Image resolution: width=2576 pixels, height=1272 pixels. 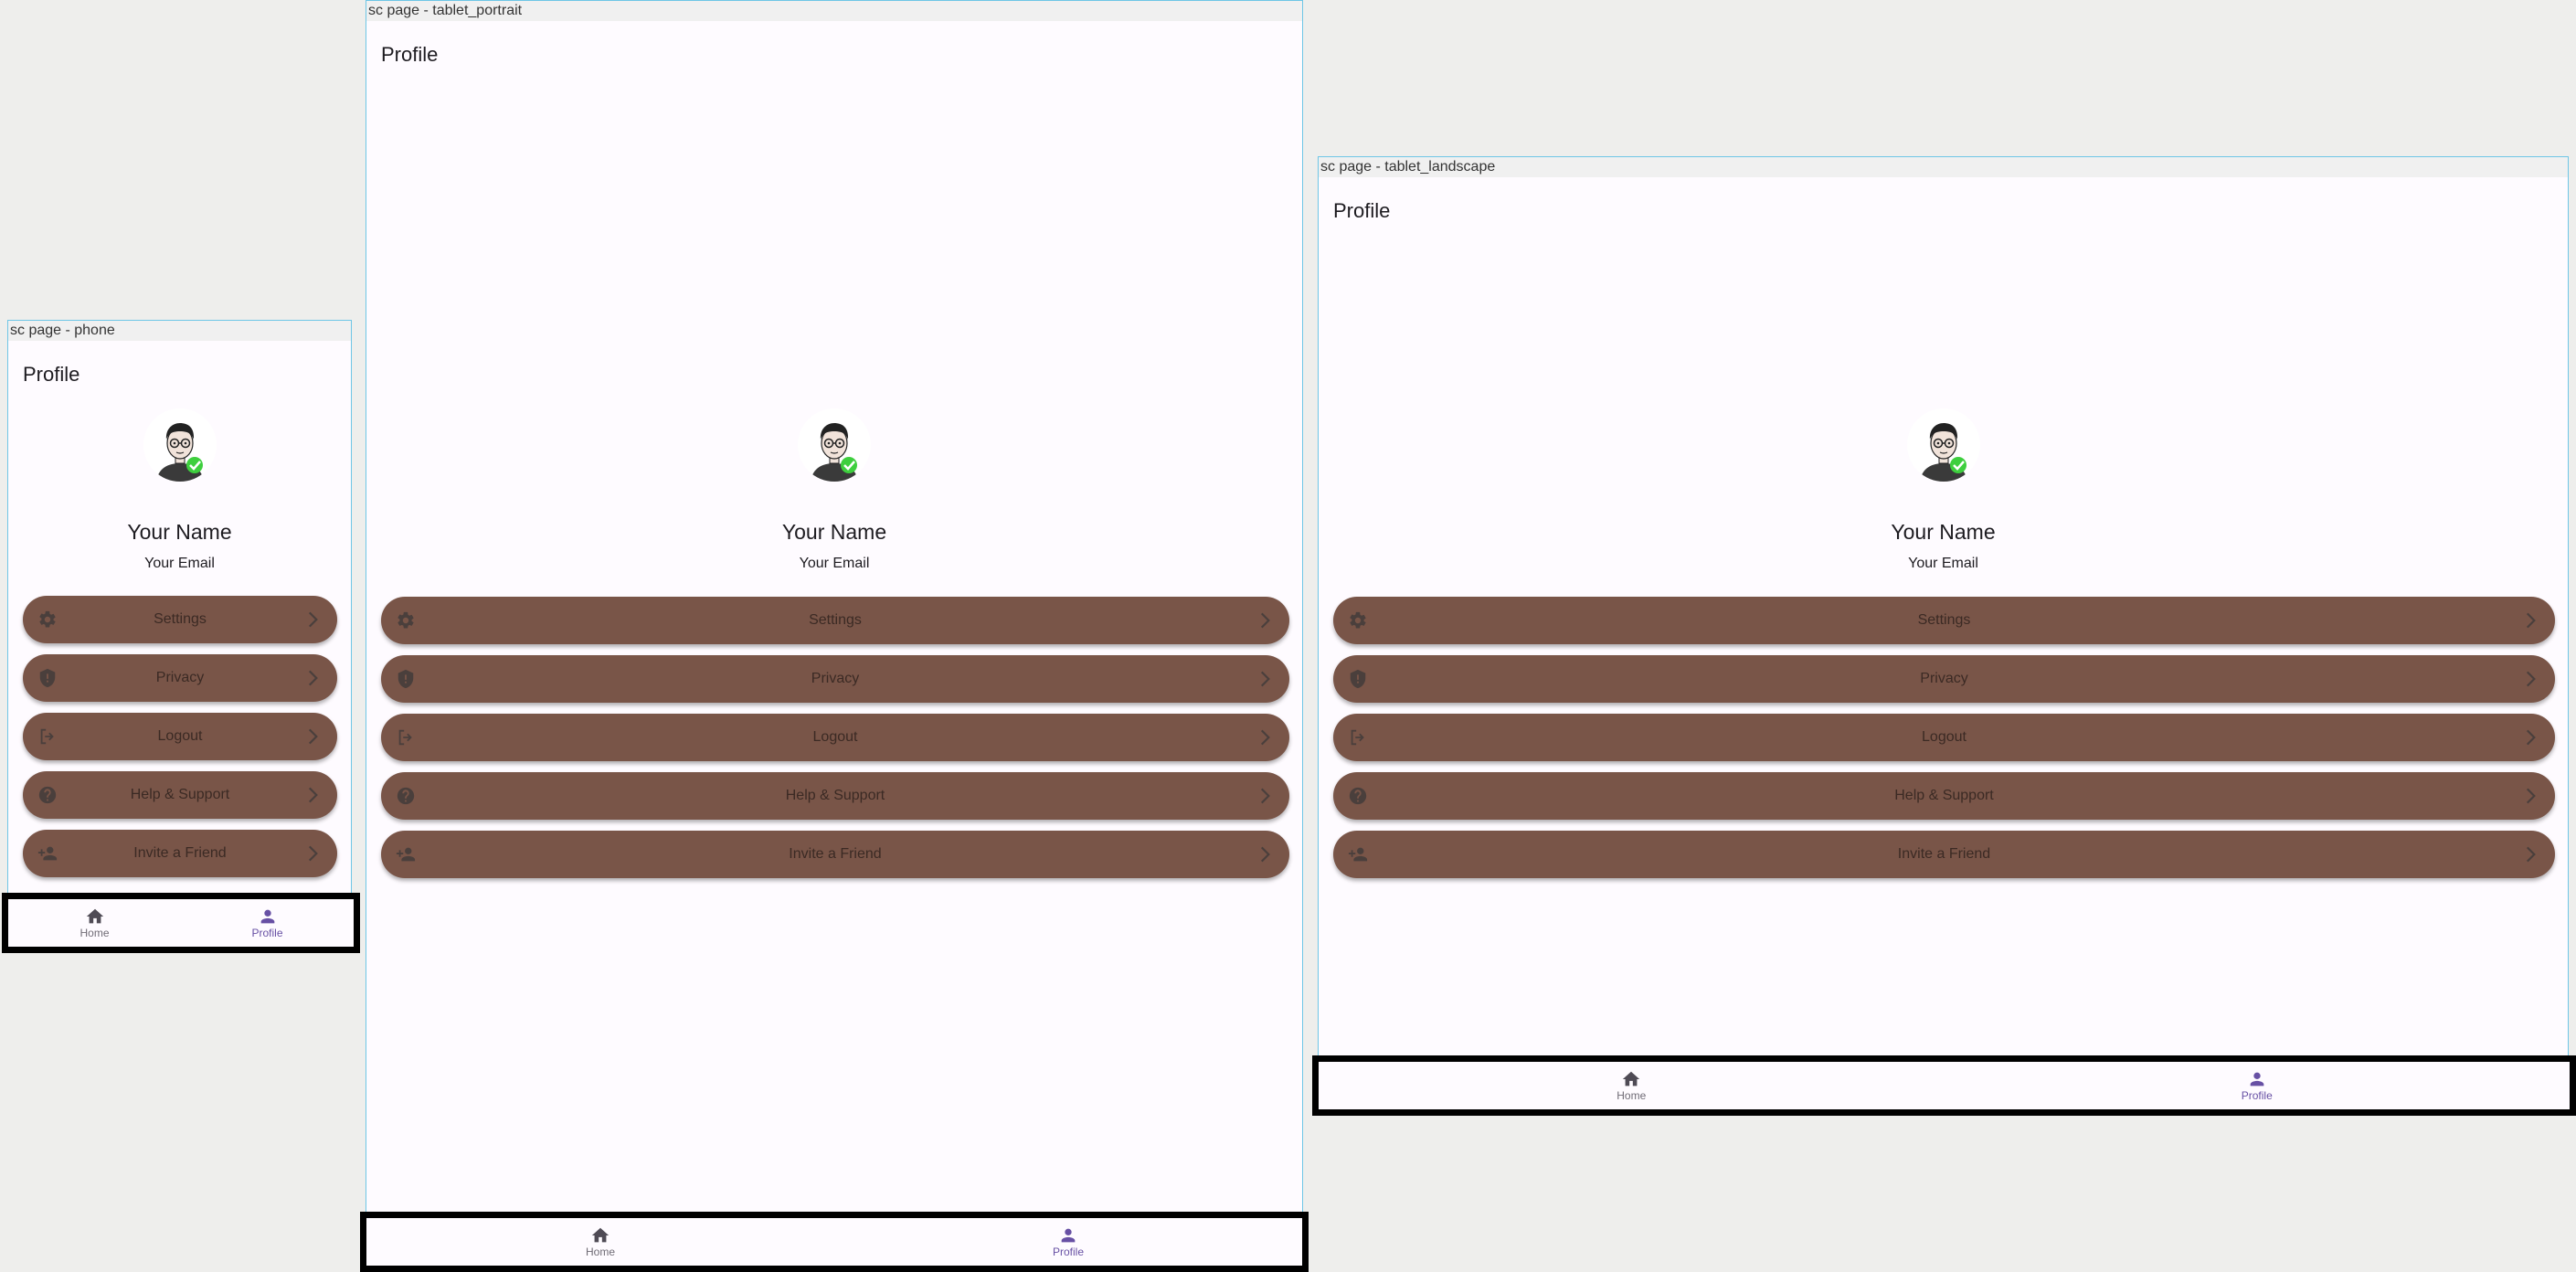 I want to click on device-caption: sc page - tablet_portrait, so click(x=834, y=11).